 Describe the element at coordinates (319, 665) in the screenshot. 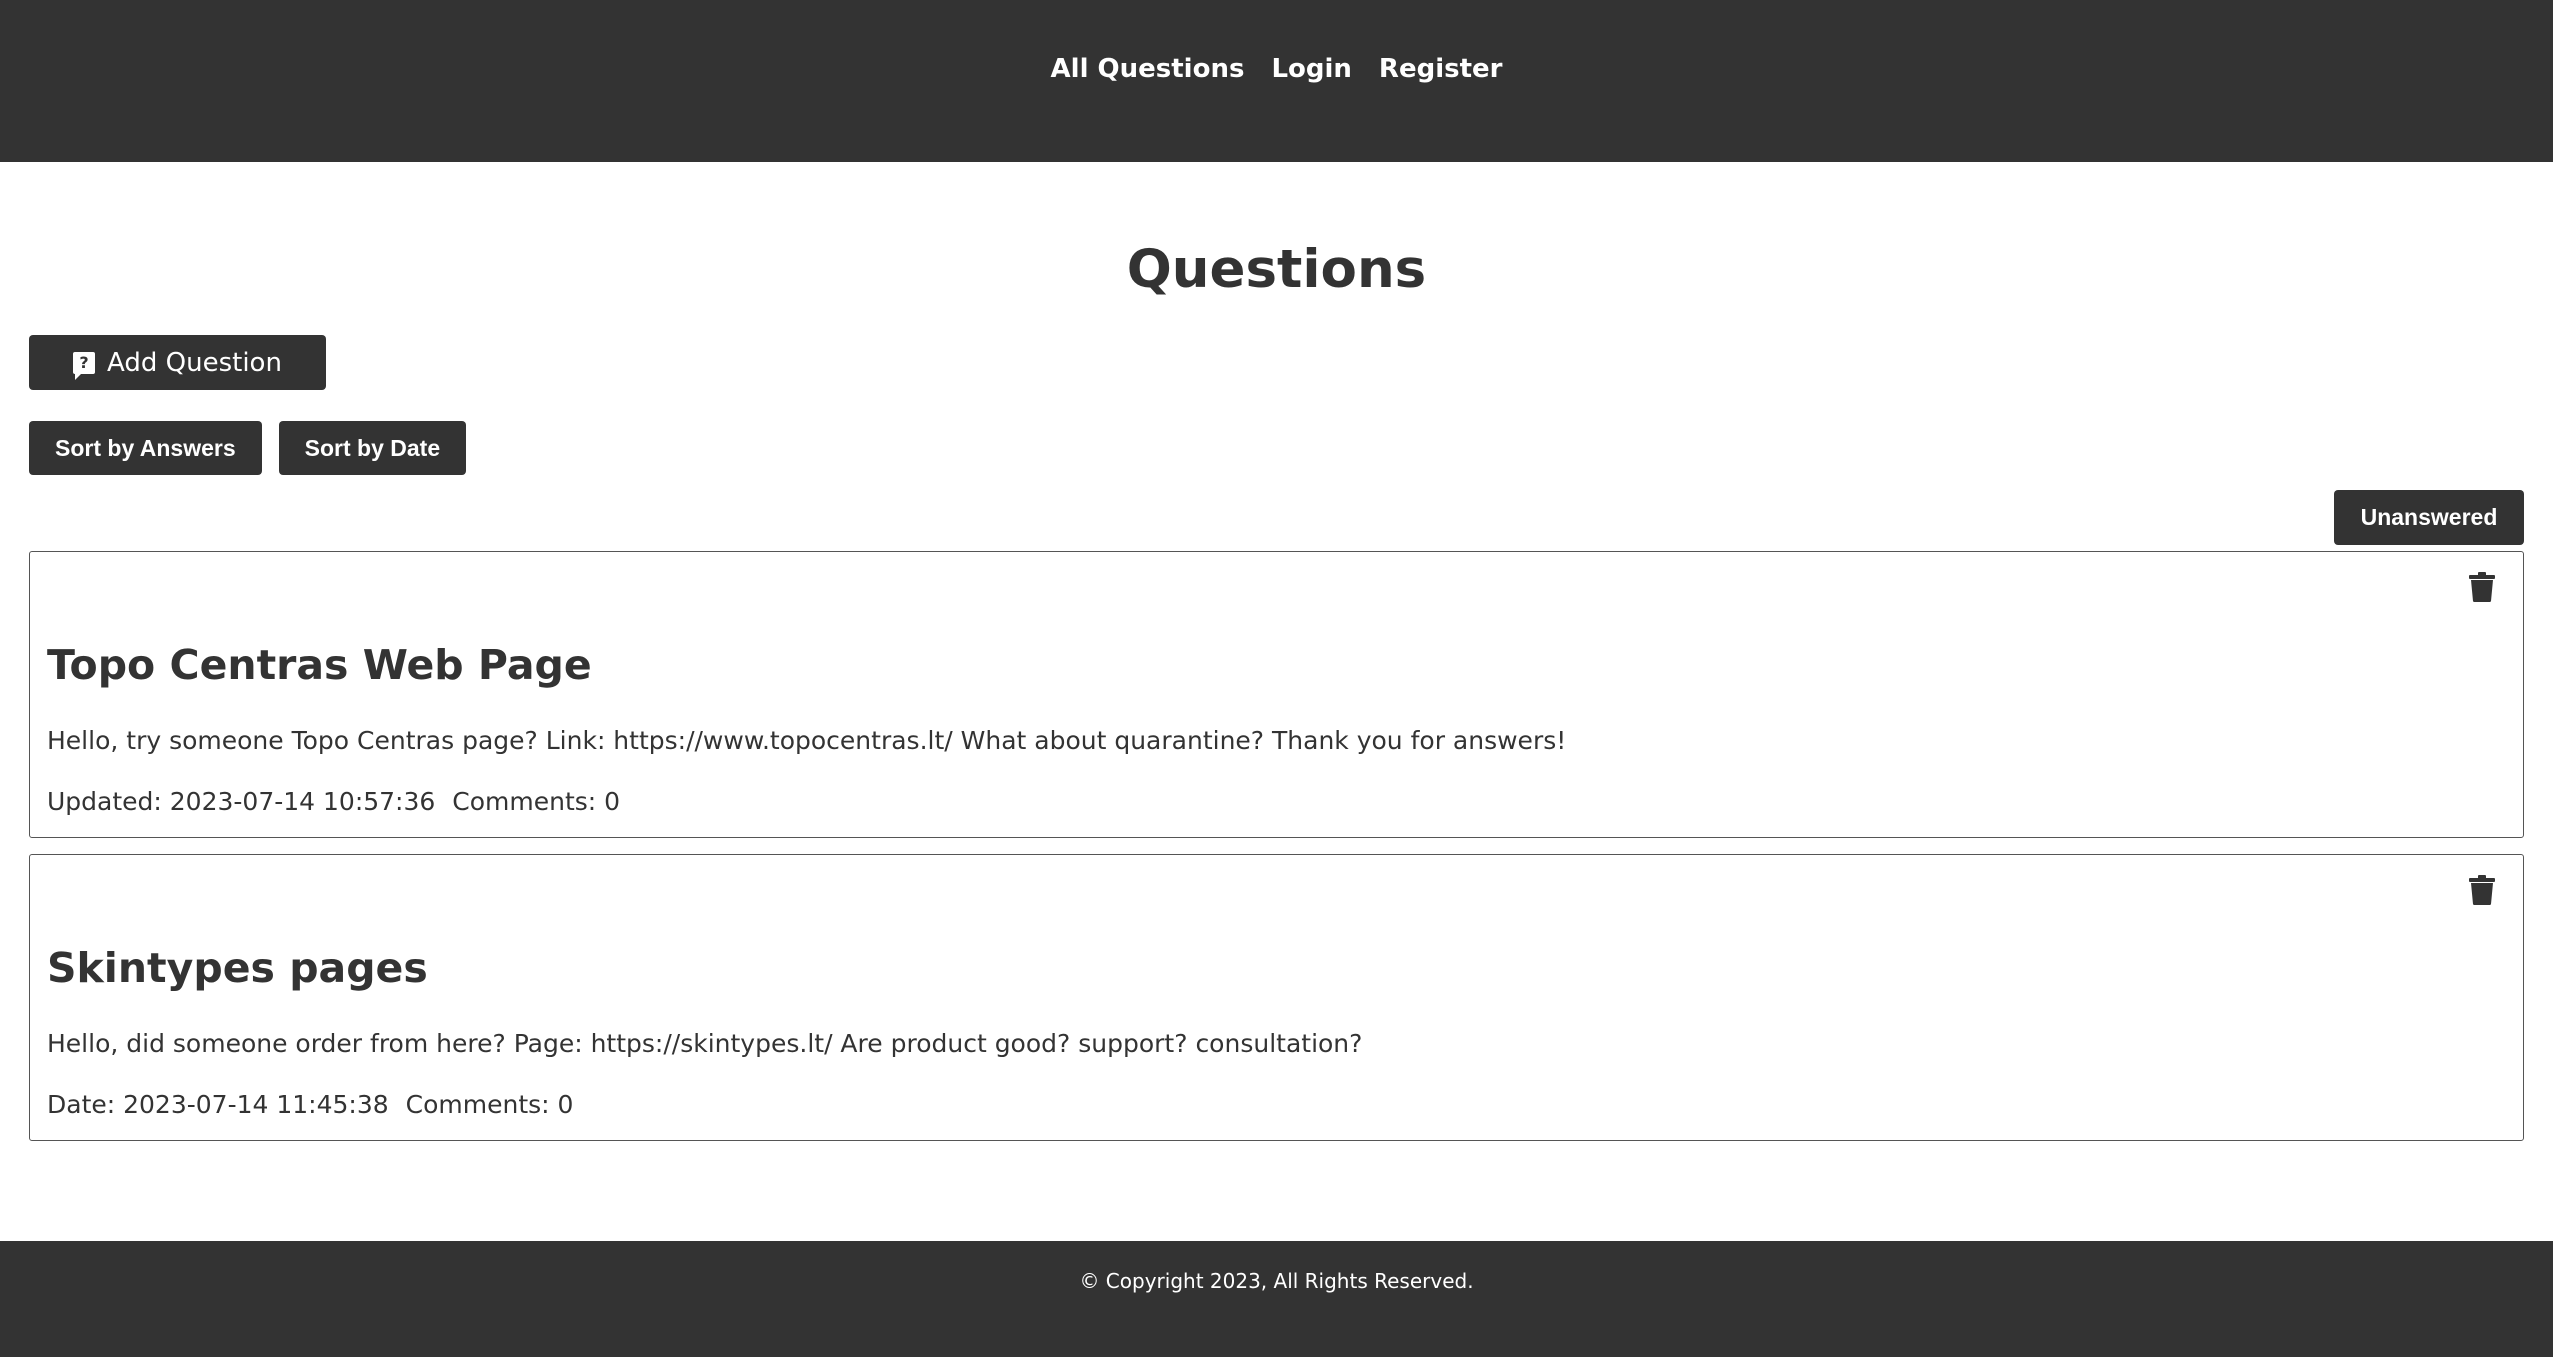

I see `question-title: Topo Centras Web Page` at that location.